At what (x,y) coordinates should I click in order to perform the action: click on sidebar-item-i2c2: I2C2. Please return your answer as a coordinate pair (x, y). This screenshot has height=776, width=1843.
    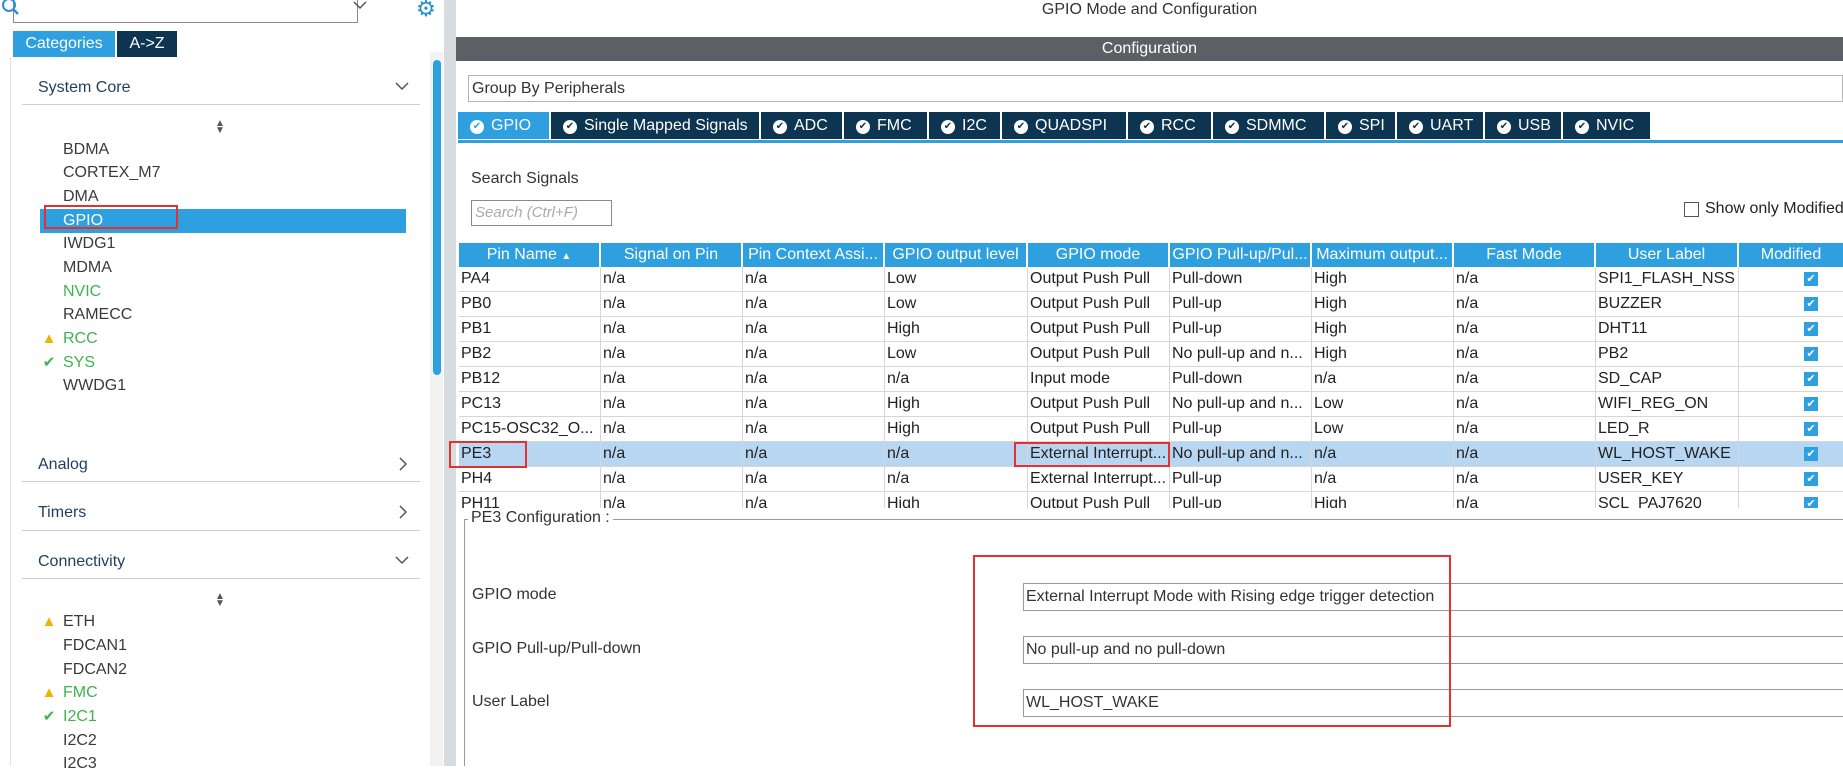
    Looking at the image, I should click on (223, 741).